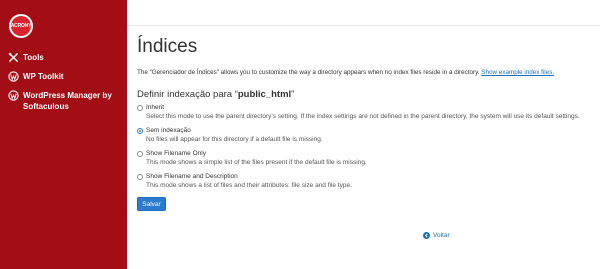  I want to click on back-label: Voltar, so click(441, 235).